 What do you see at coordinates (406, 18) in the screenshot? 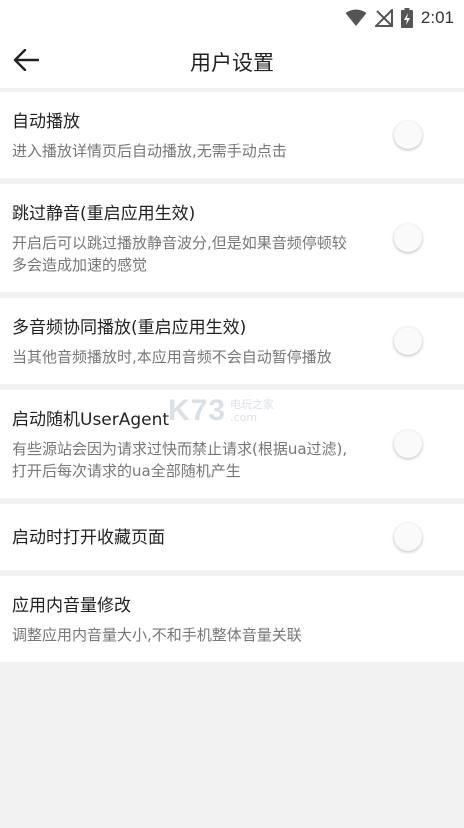
I see `battery-charging-icon` at bounding box center [406, 18].